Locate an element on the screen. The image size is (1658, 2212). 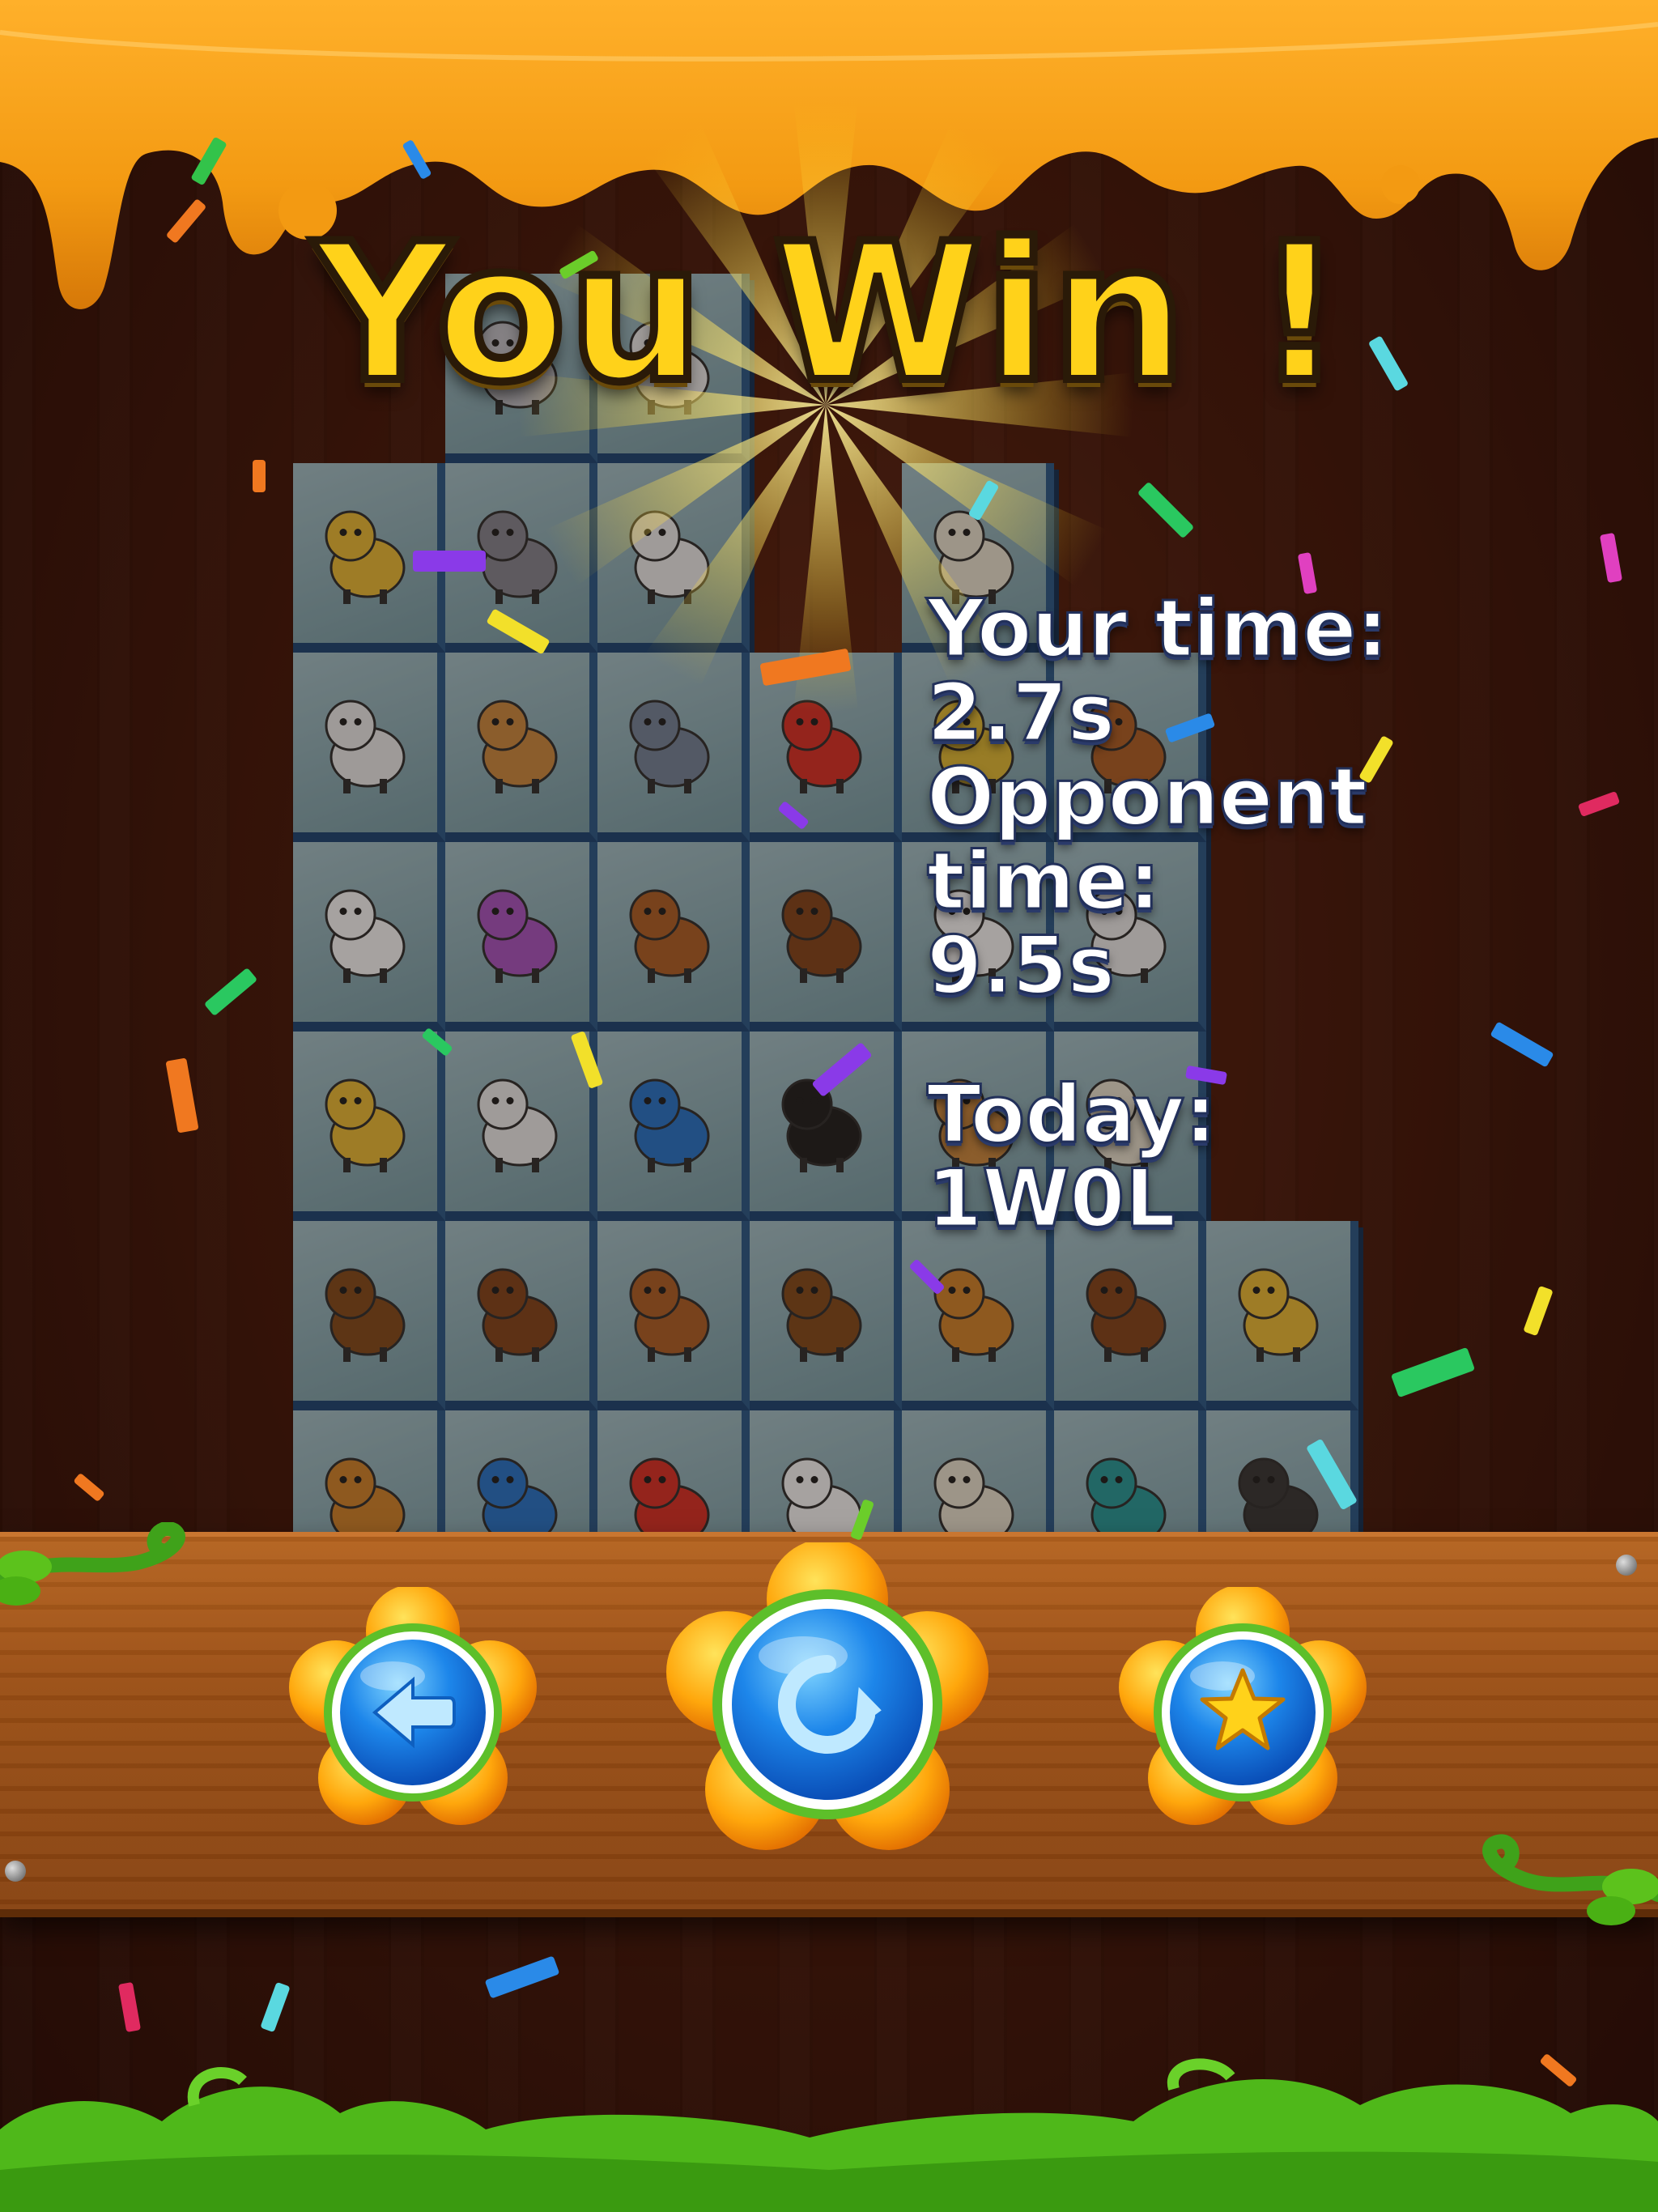
vine-right-decoration is located at coordinates (1570, 1880).